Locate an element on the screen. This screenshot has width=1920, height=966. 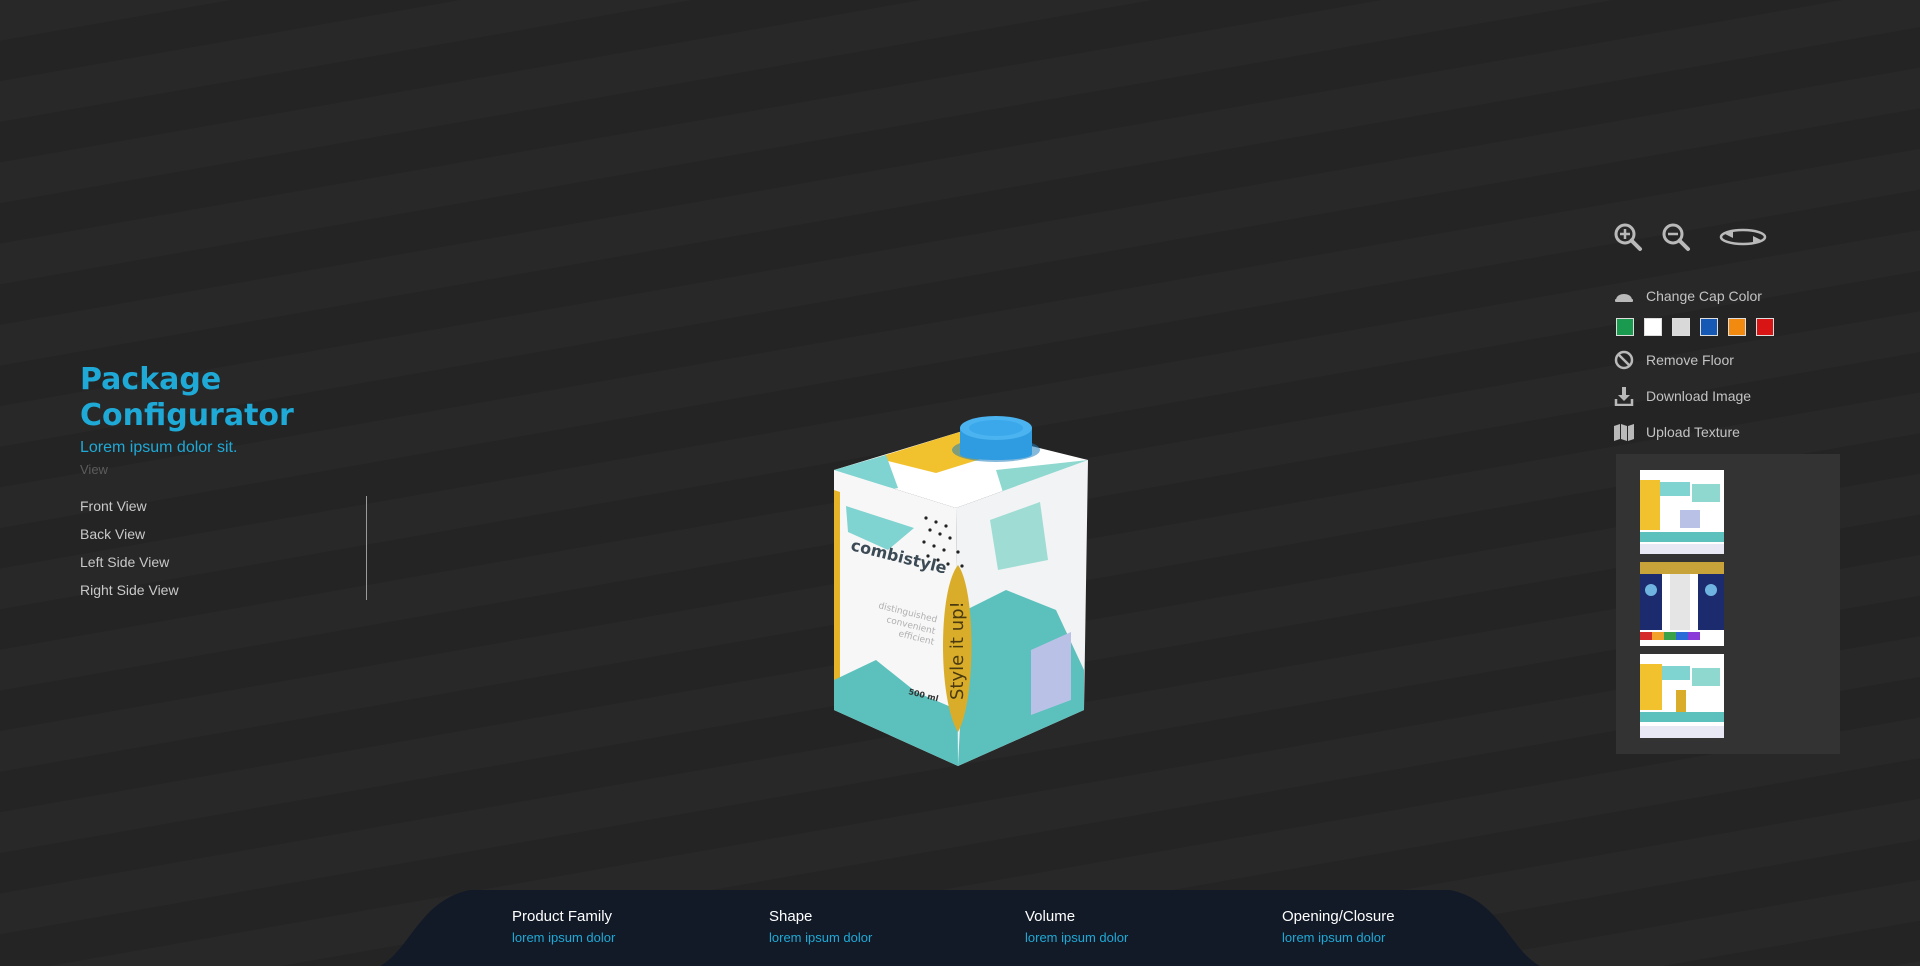
page-title: Package Configurator is located at coordinates (187, 397).